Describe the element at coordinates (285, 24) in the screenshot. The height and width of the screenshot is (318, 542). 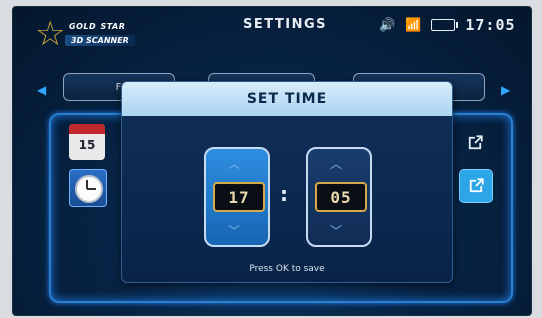
I see `page-title: SETTINGS` at that location.